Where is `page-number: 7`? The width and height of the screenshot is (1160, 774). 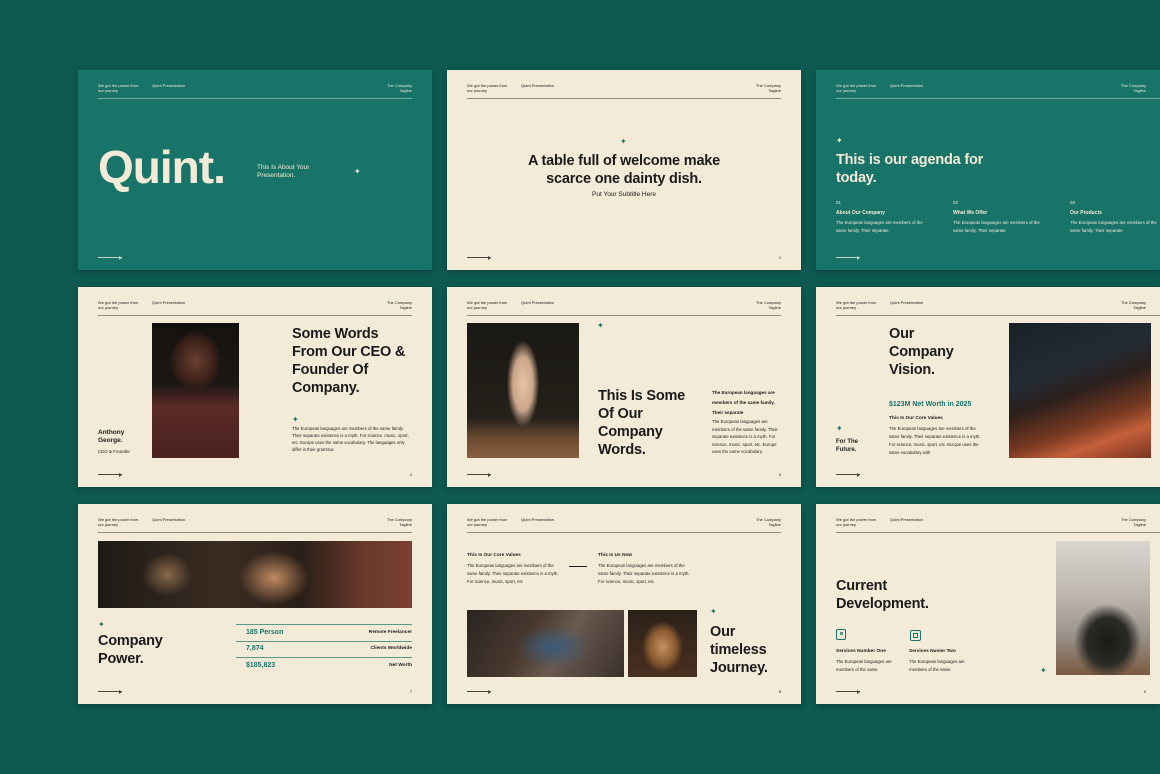 page-number: 7 is located at coordinates (410, 691).